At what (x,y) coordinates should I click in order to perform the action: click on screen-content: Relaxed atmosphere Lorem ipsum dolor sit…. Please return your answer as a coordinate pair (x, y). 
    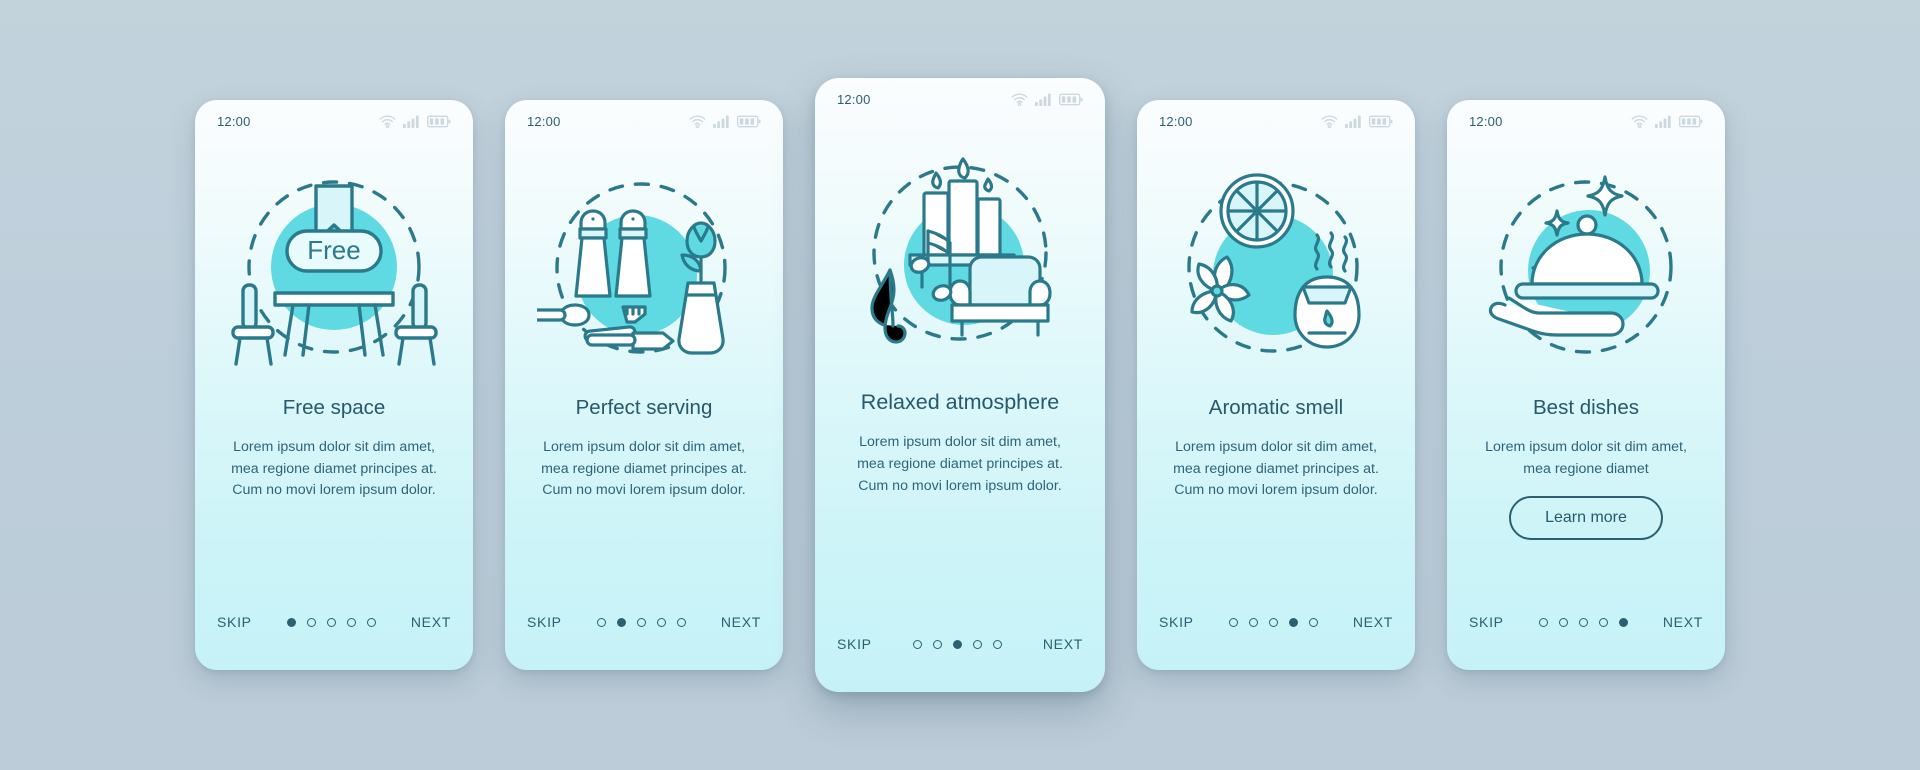
    Looking at the image, I should click on (960, 492).